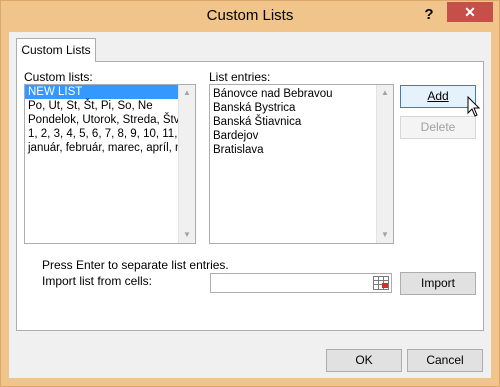  What do you see at coordinates (250, 16) in the screenshot?
I see `title-bar: Custom Lists ? ✕` at bounding box center [250, 16].